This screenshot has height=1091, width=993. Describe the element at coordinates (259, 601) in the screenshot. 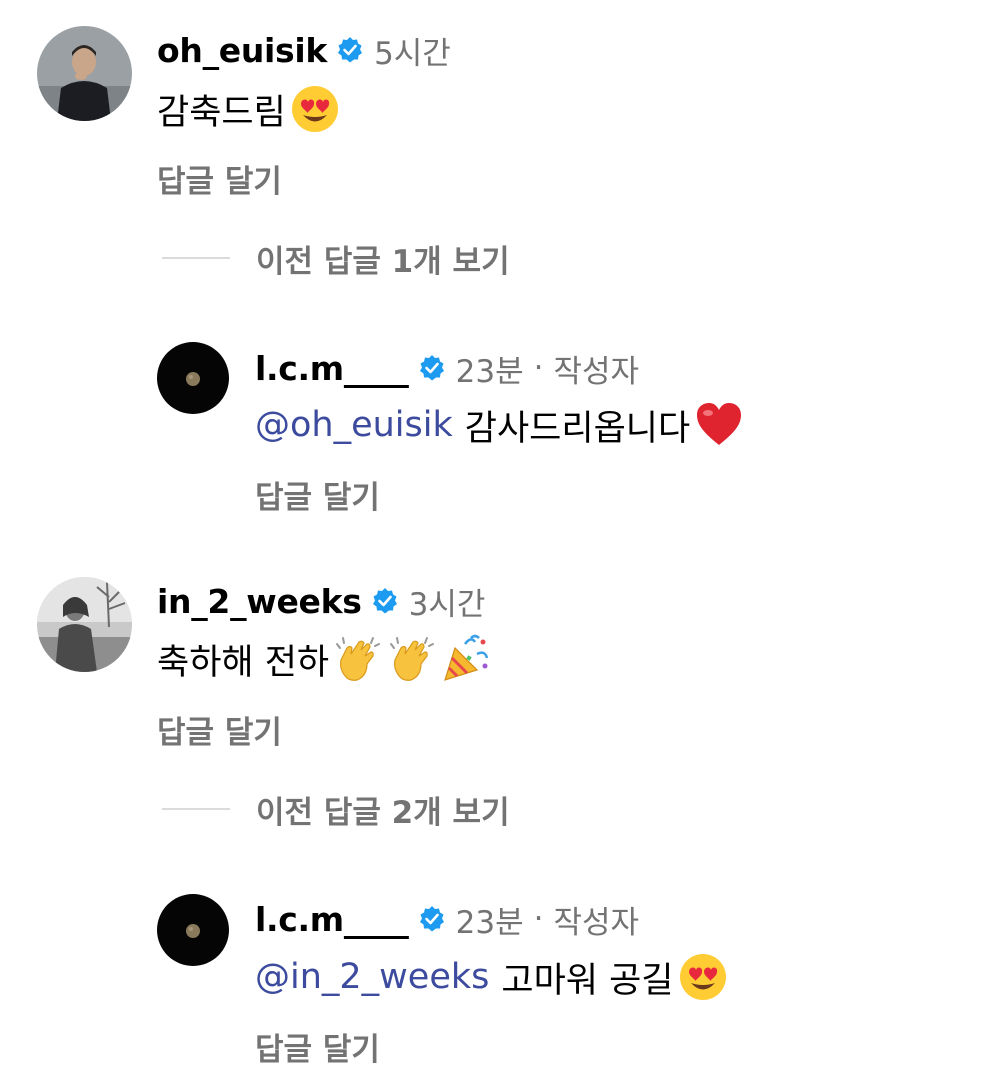

I see `username: in_2_weeks` at that location.